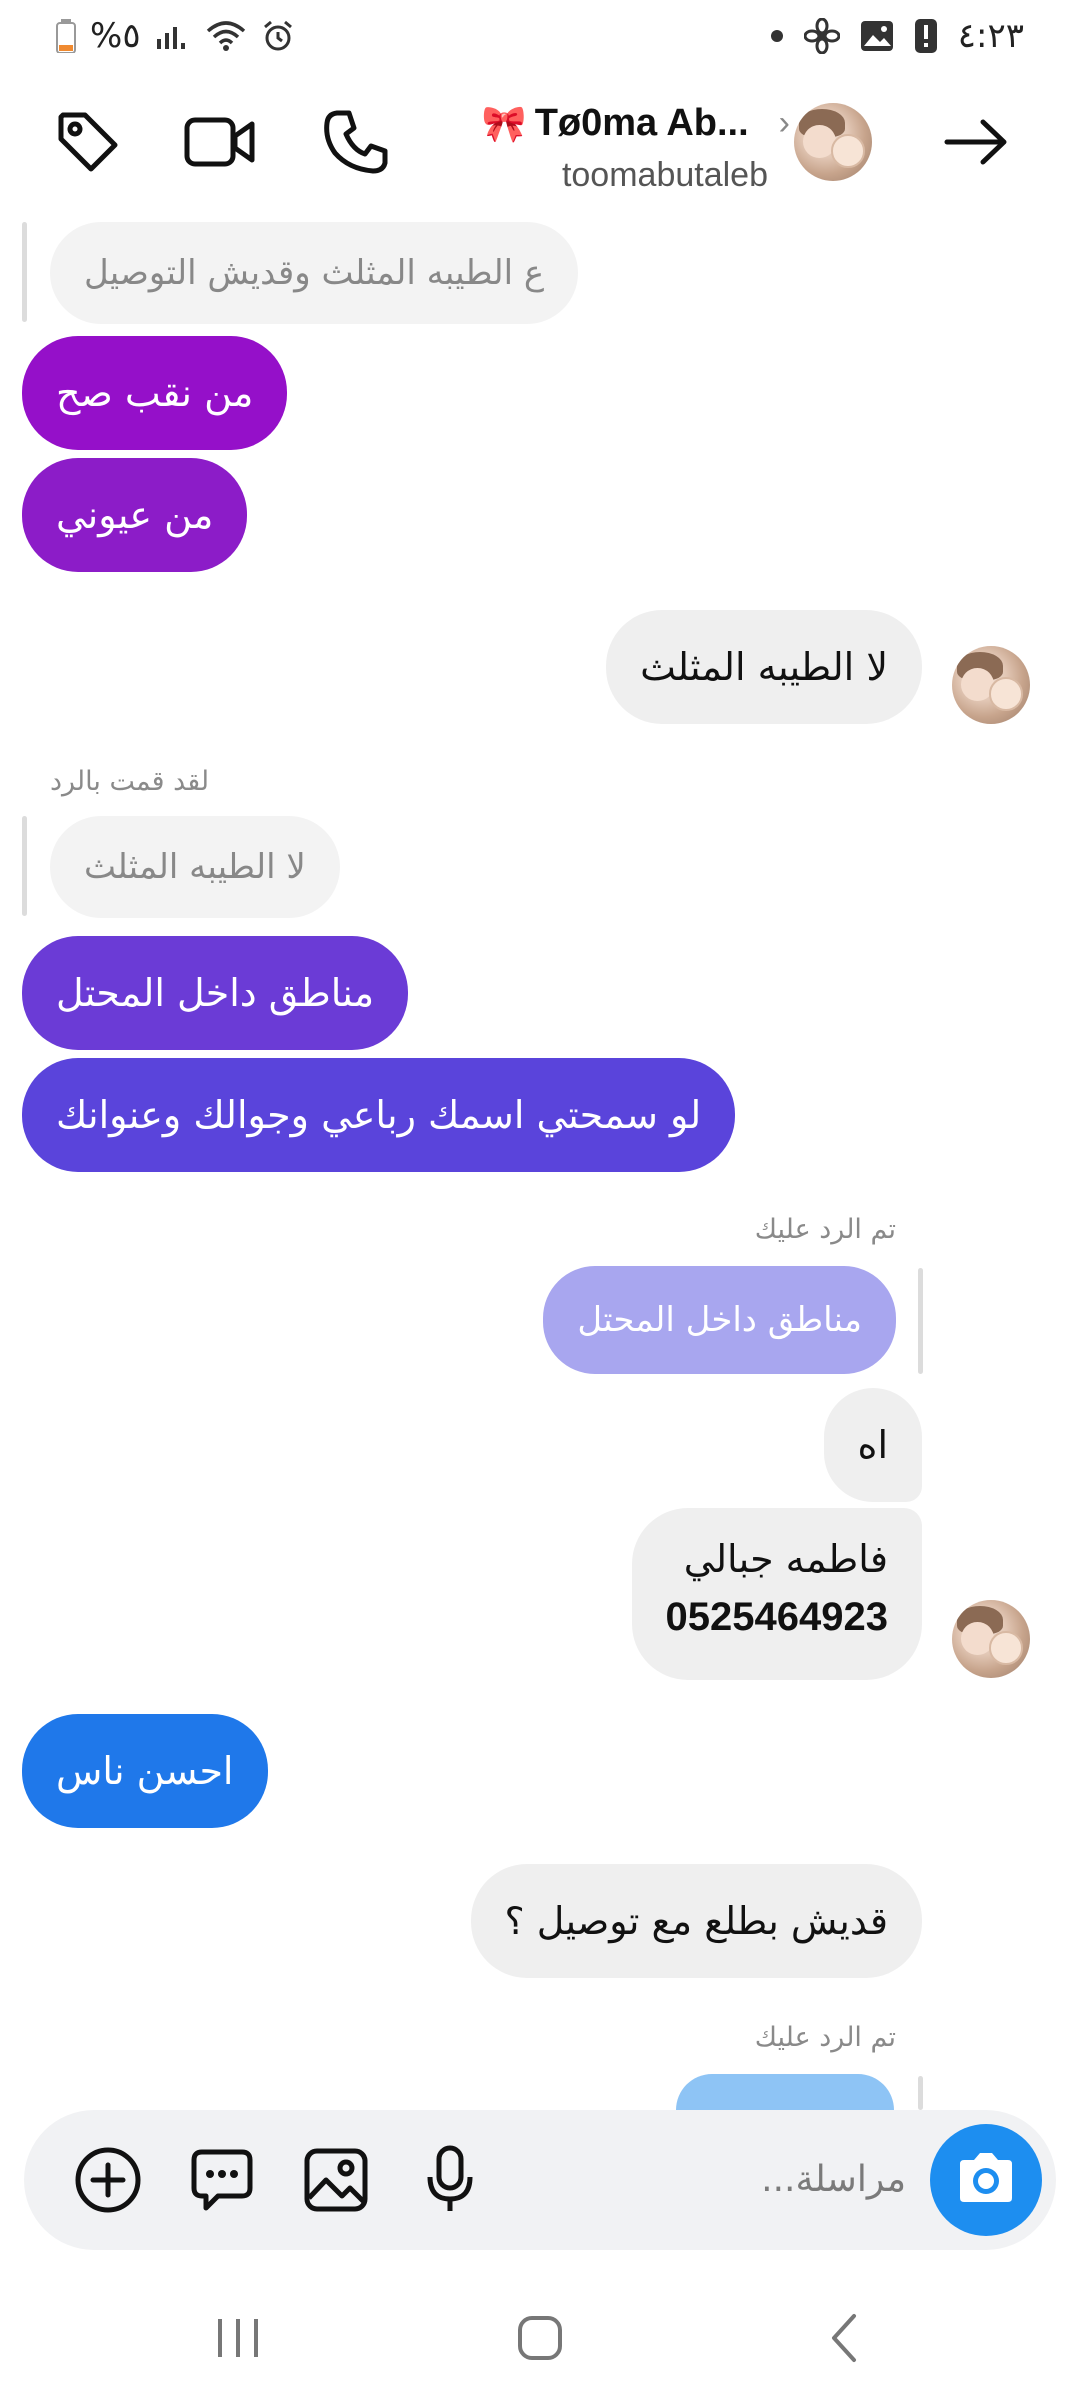  Describe the element at coordinates (226, 36) in the screenshot. I see `wifi-icon` at that location.